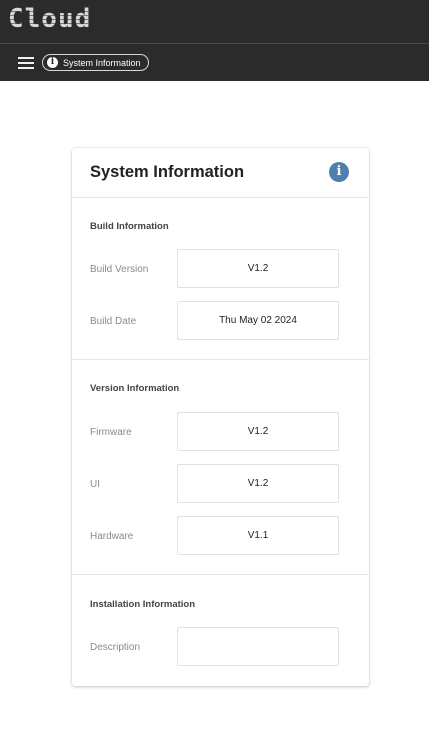  Describe the element at coordinates (258, 483) in the screenshot. I see `ui-field: V1.2` at that location.